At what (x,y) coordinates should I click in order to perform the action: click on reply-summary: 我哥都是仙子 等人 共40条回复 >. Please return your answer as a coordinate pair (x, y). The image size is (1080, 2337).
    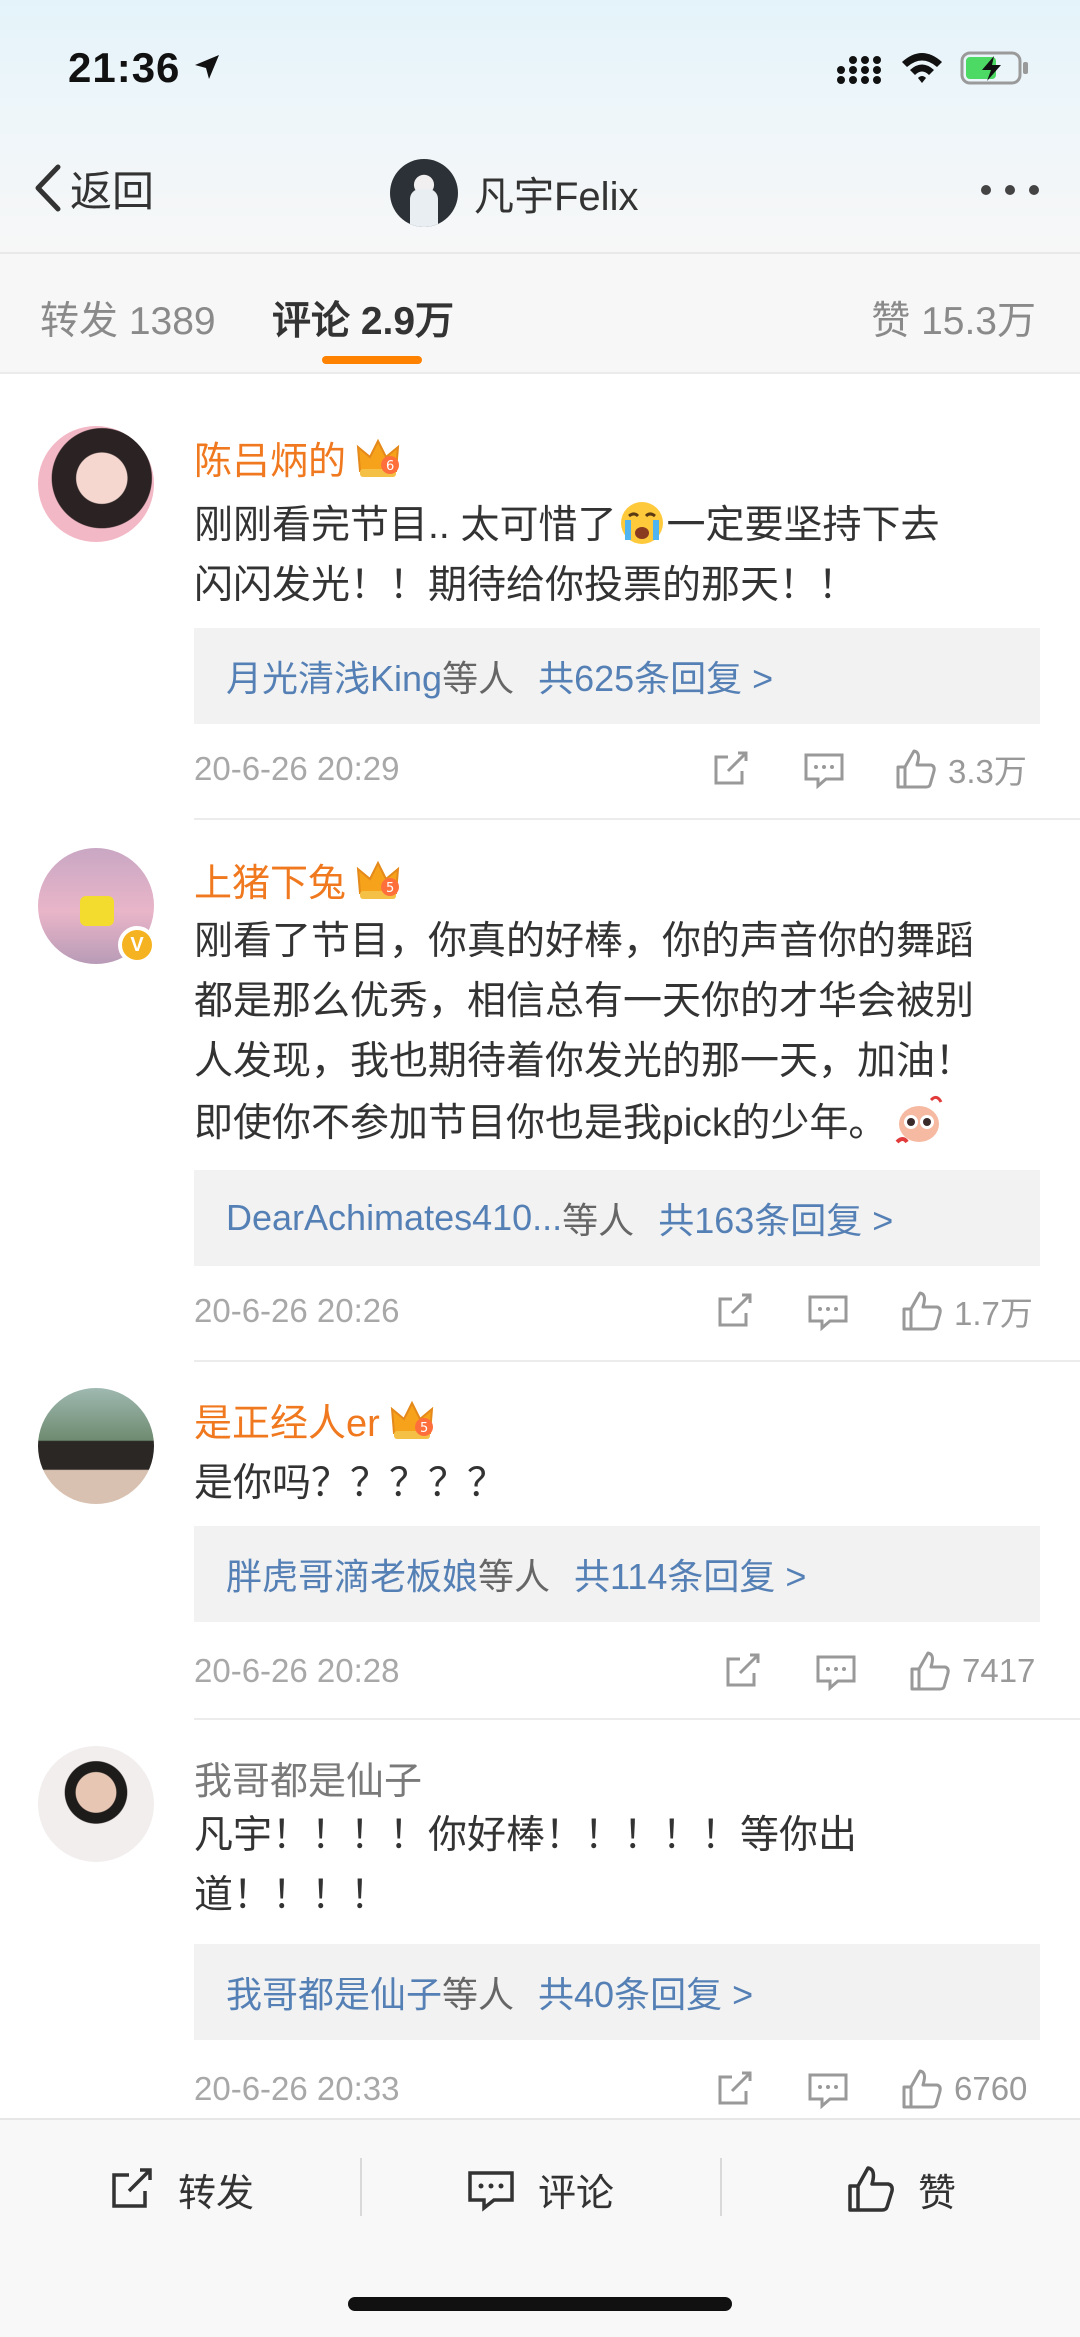
    Looking at the image, I should click on (617, 1992).